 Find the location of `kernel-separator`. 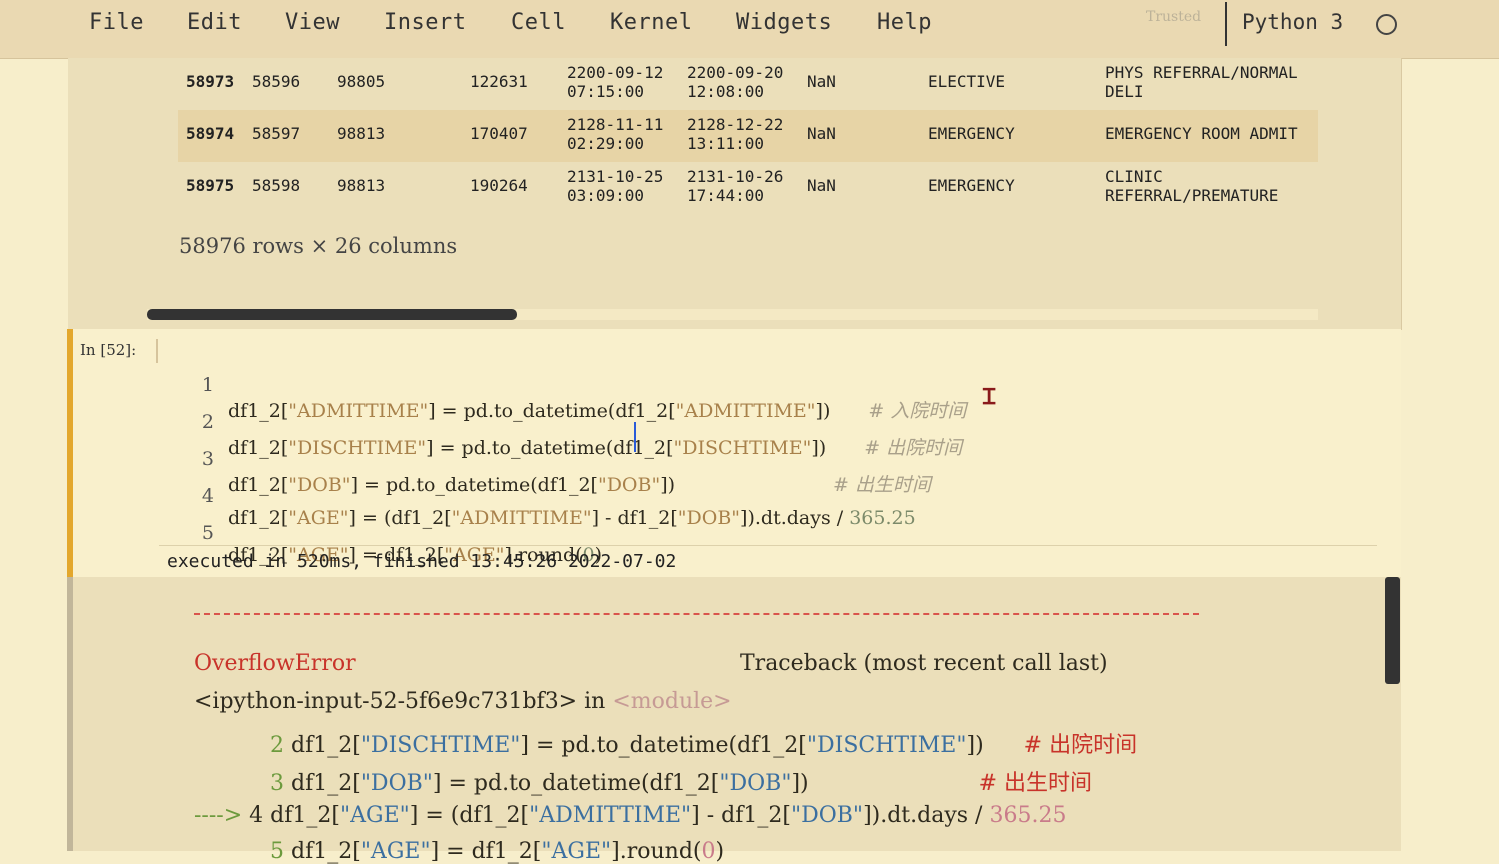

kernel-separator is located at coordinates (1226, 24).